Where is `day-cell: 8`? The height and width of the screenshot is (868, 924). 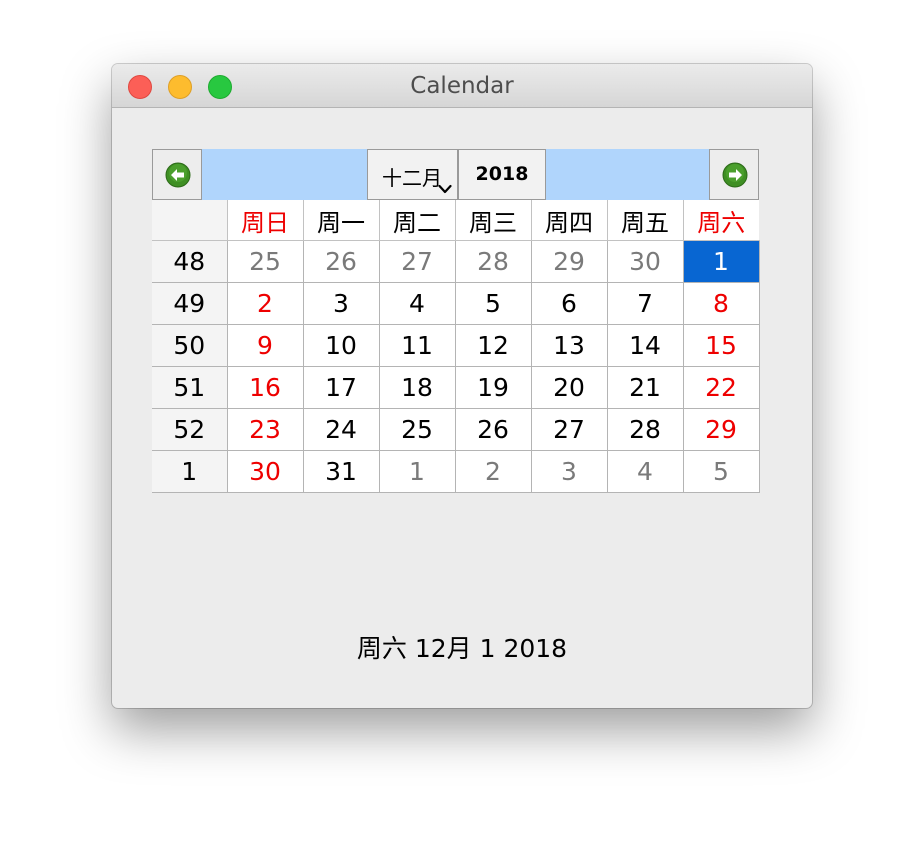
day-cell: 8 is located at coordinates (721, 303).